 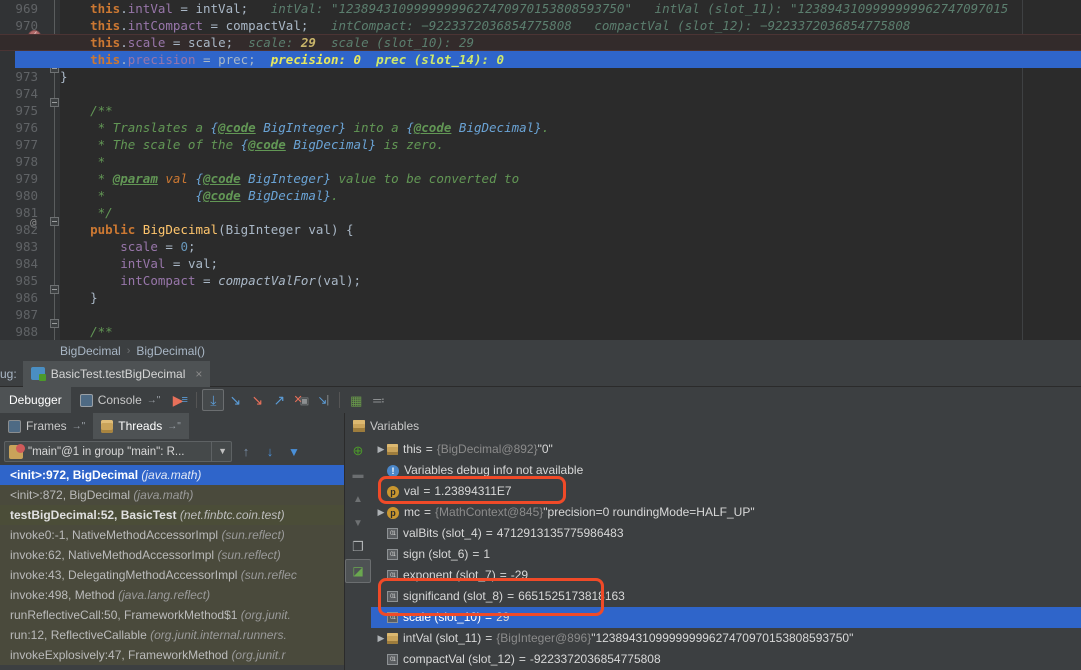 What do you see at coordinates (170, 351) in the screenshot?
I see `breadcrumb-item-method: BigDecimal()` at bounding box center [170, 351].